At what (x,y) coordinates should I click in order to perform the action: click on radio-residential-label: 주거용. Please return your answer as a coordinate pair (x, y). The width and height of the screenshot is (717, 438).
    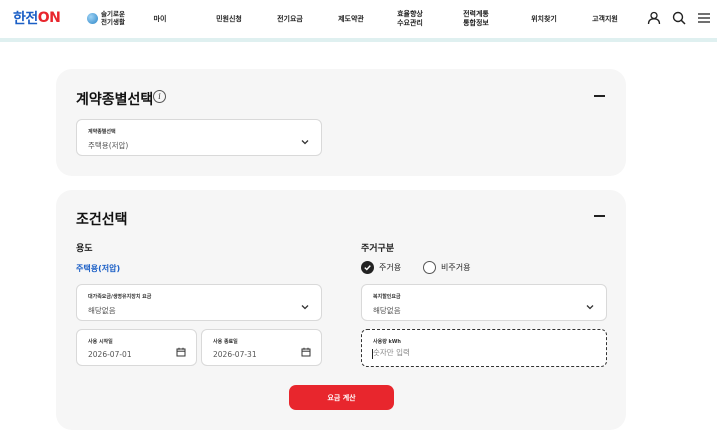
    Looking at the image, I should click on (390, 267).